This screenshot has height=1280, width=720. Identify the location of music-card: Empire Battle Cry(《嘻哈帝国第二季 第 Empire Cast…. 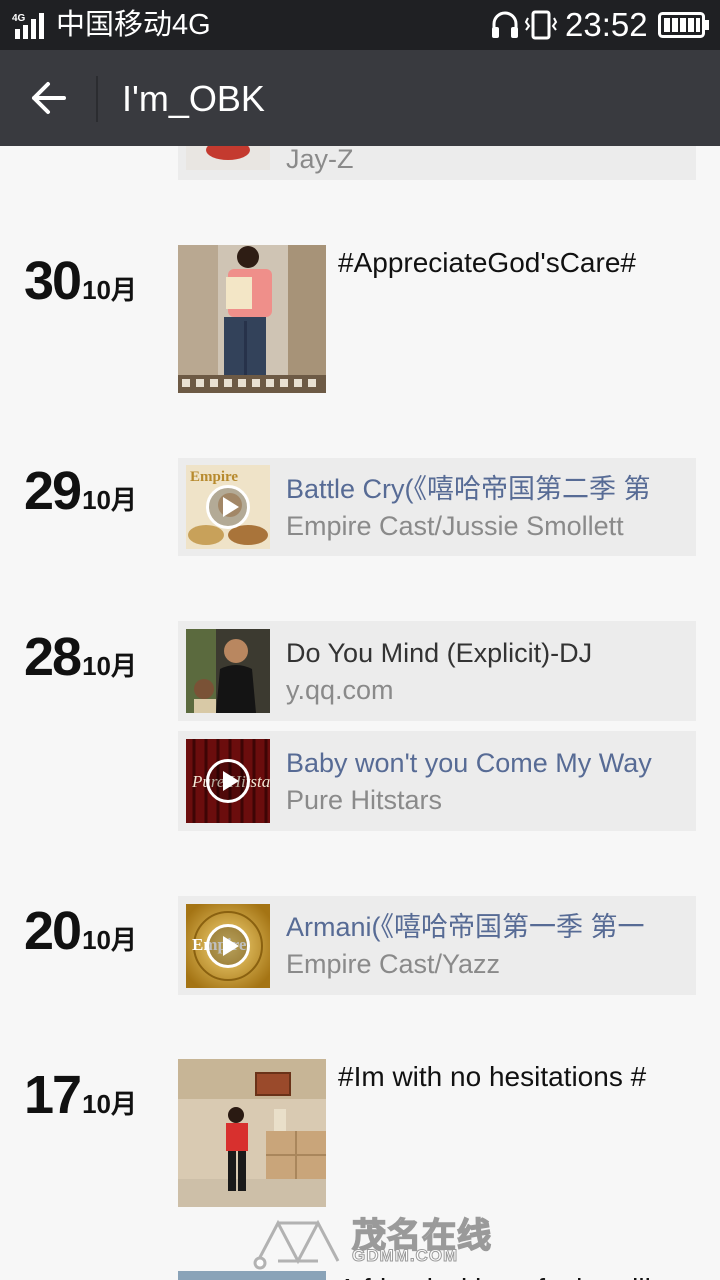
(437, 507).